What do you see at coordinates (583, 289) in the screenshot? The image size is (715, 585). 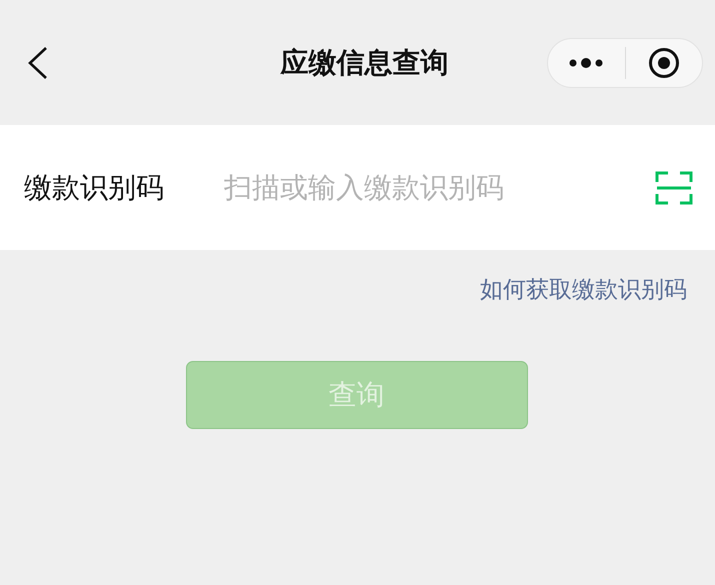 I see `help-link: 如何获取缴款识别码` at bounding box center [583, 289].